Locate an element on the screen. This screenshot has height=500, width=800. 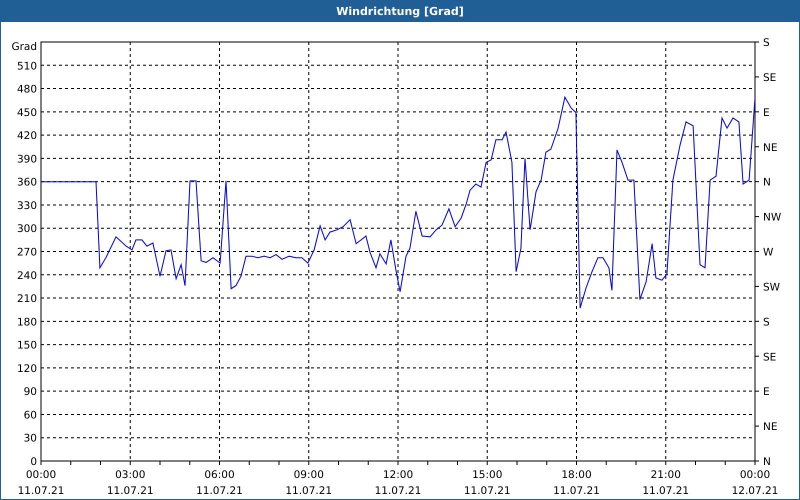
compass-tick-label: SW is located at coordinates (771, 287).